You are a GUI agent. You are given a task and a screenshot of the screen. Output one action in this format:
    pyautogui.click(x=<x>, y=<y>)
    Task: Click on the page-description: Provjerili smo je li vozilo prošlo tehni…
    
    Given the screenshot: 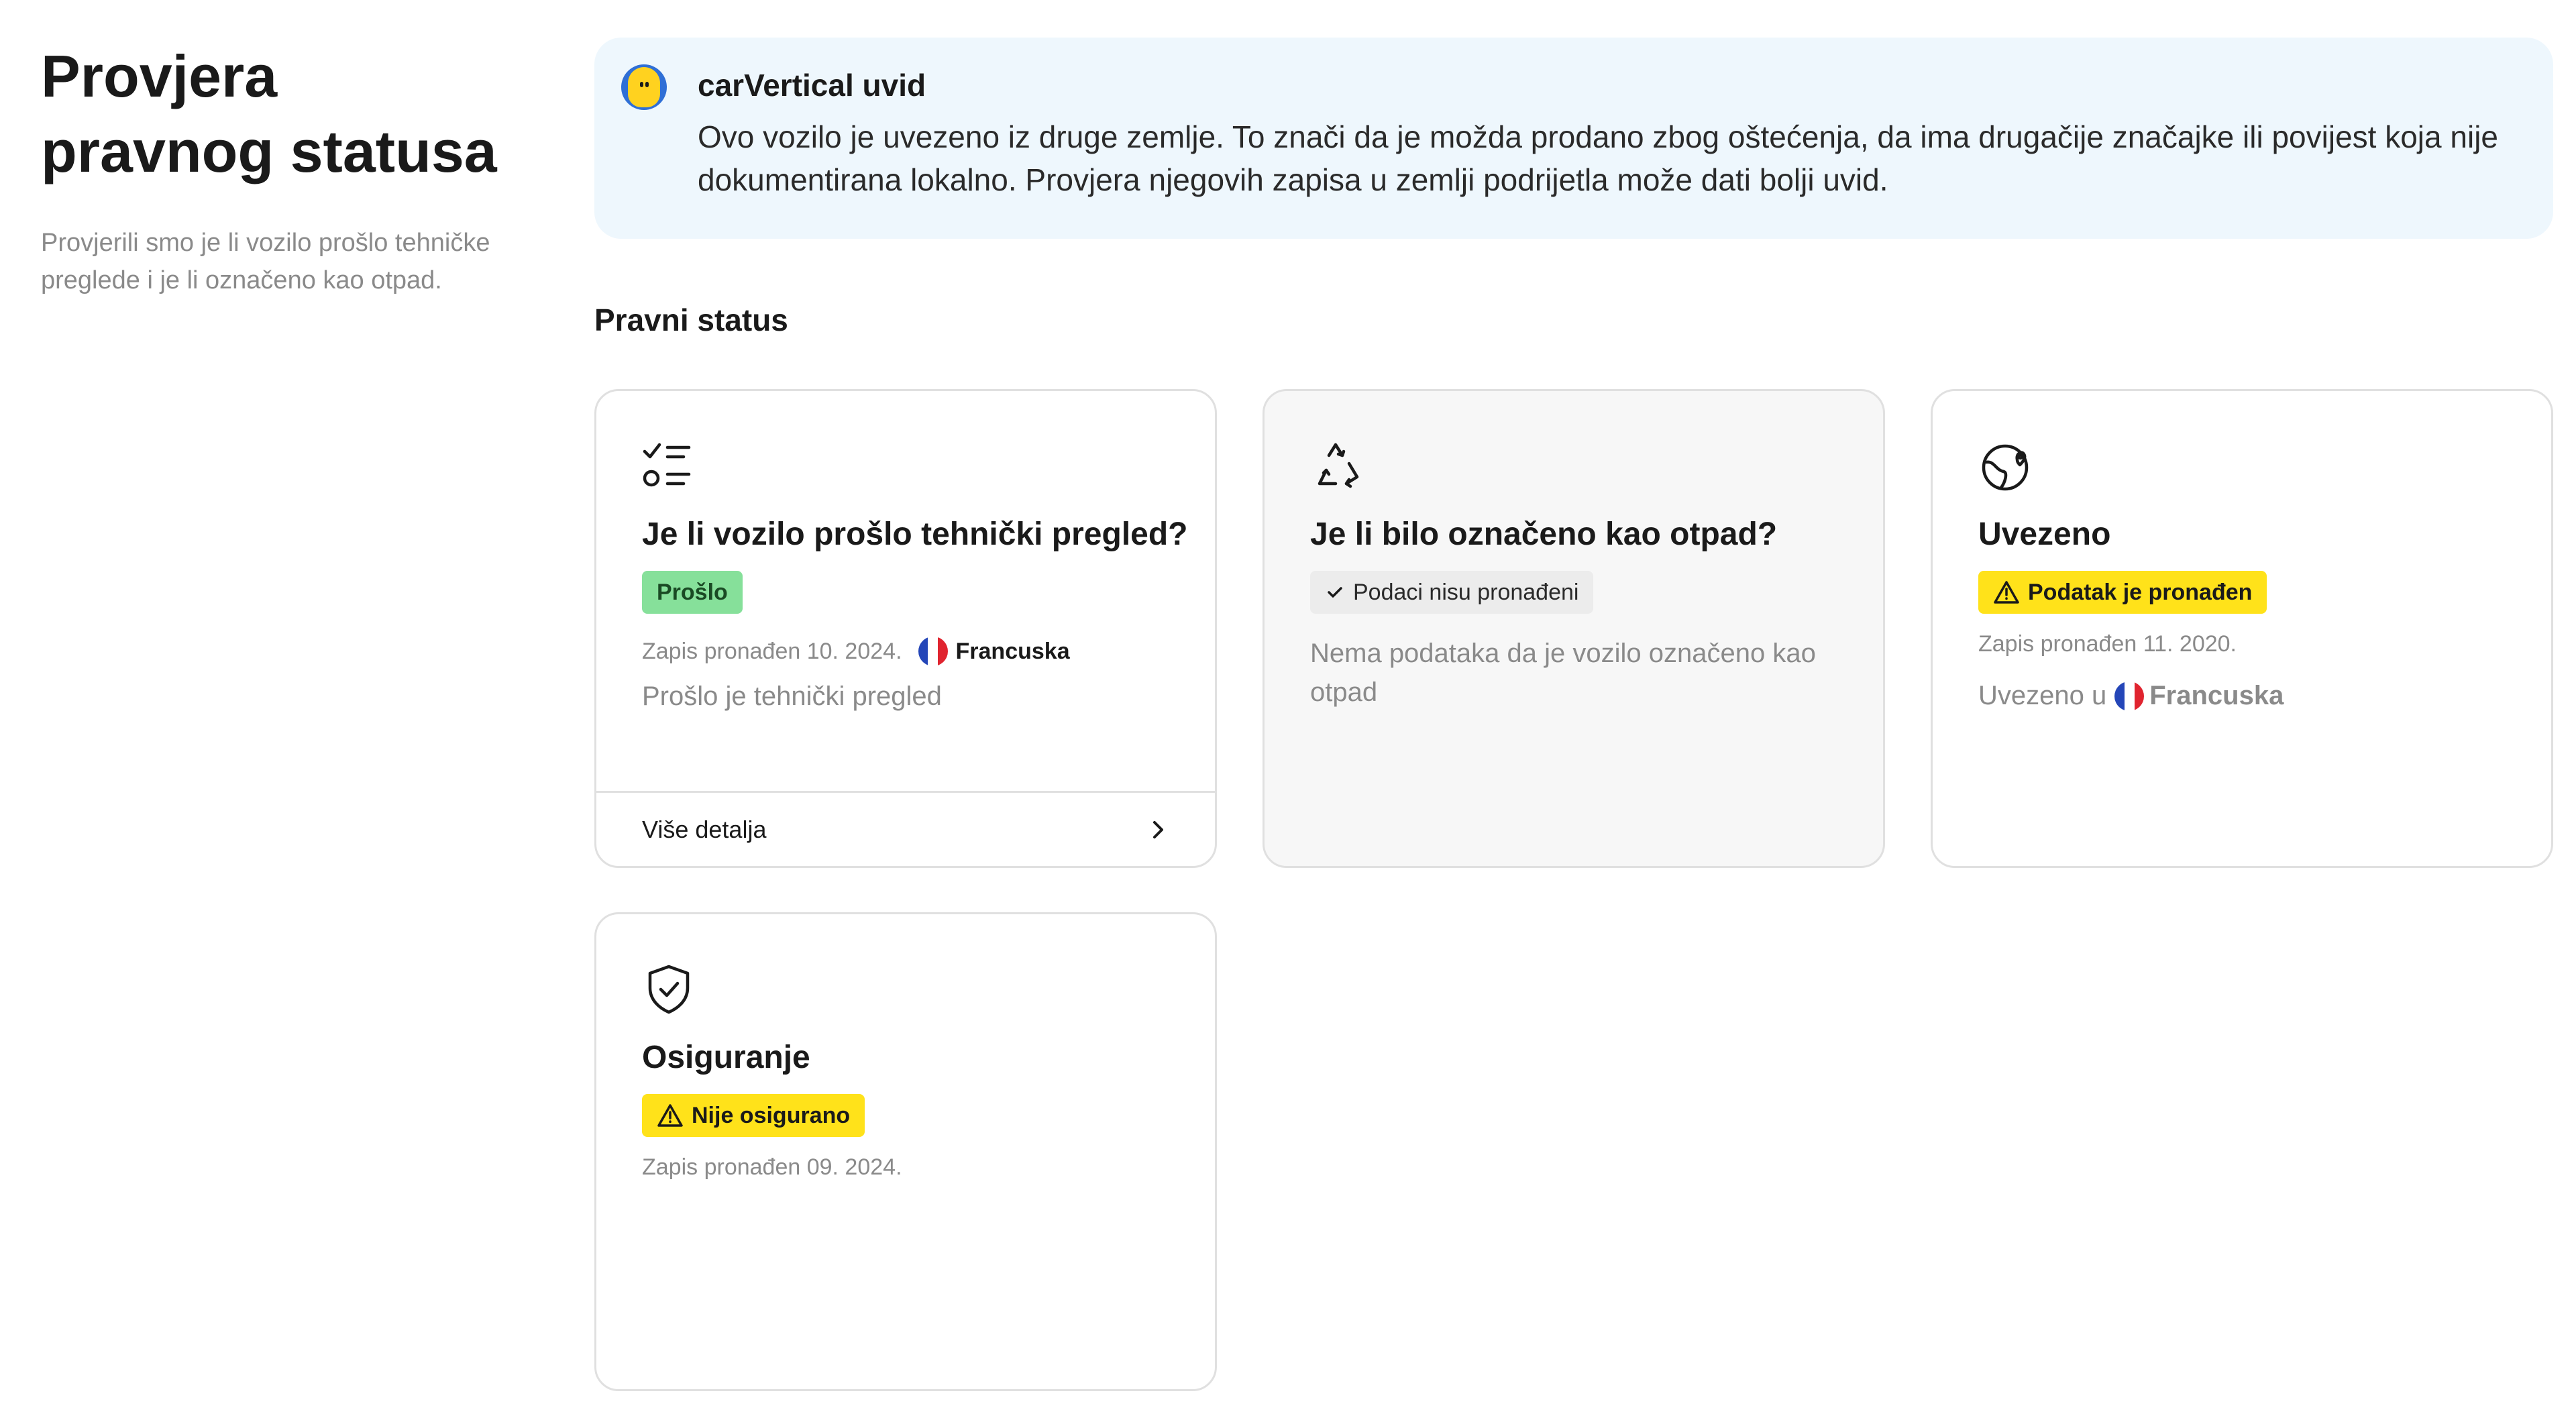 What is the action you would take?
    pyautogui.click(x=265, y=261)
    